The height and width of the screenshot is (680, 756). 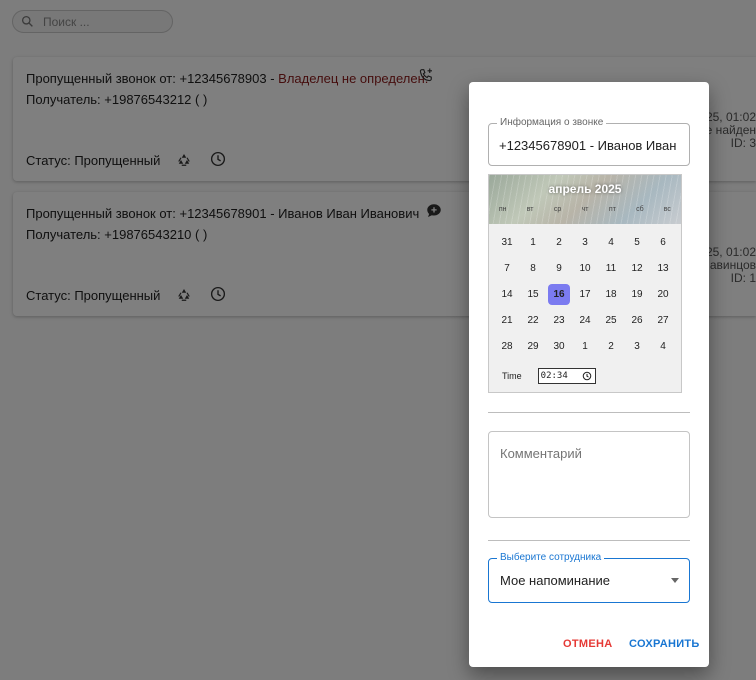 I want to click on weekday-label: чт, so click(x=585, y=209).